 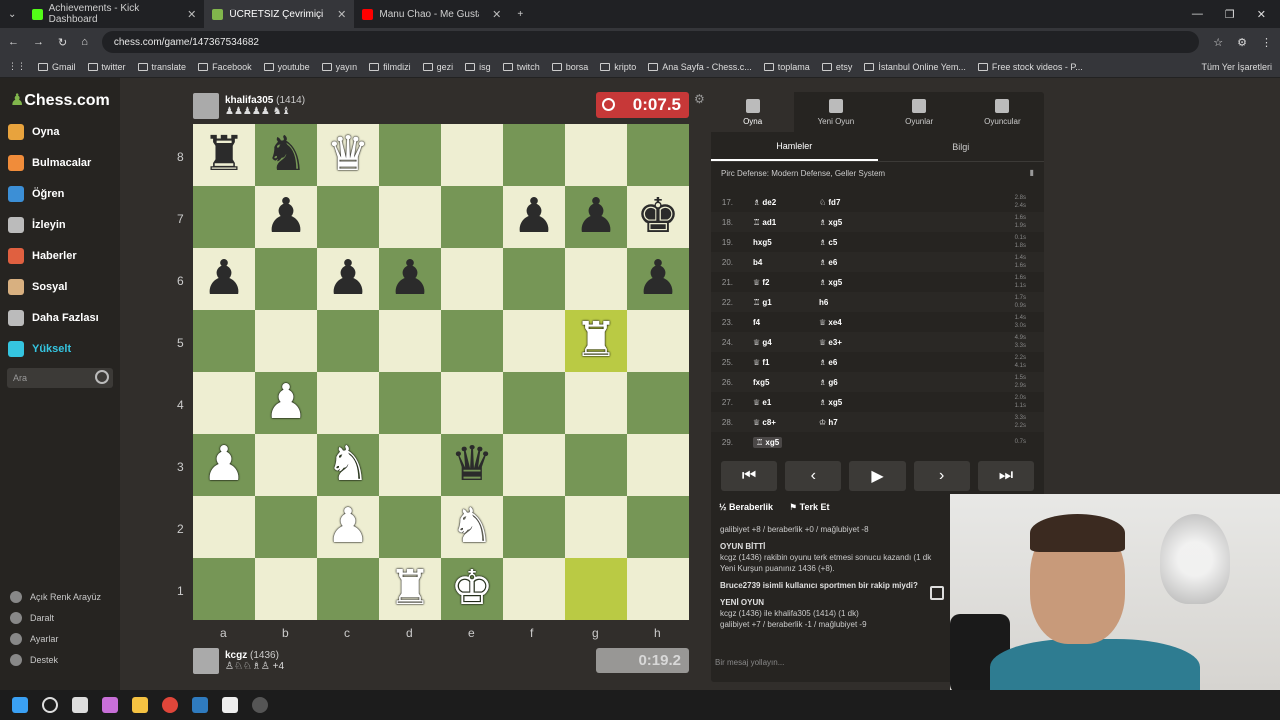 What do you see at coordinates (410, 465) in the screenshot?
I see `square-d3` at bounding box center [410, 465].